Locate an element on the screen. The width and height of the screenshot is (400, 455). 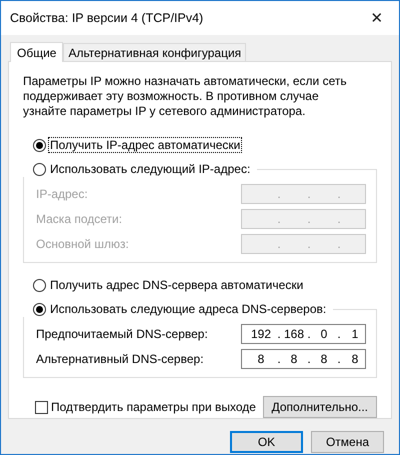
ip-address-field: 192 . 168 . 0 . 1 is located at coordinates (303, 334).